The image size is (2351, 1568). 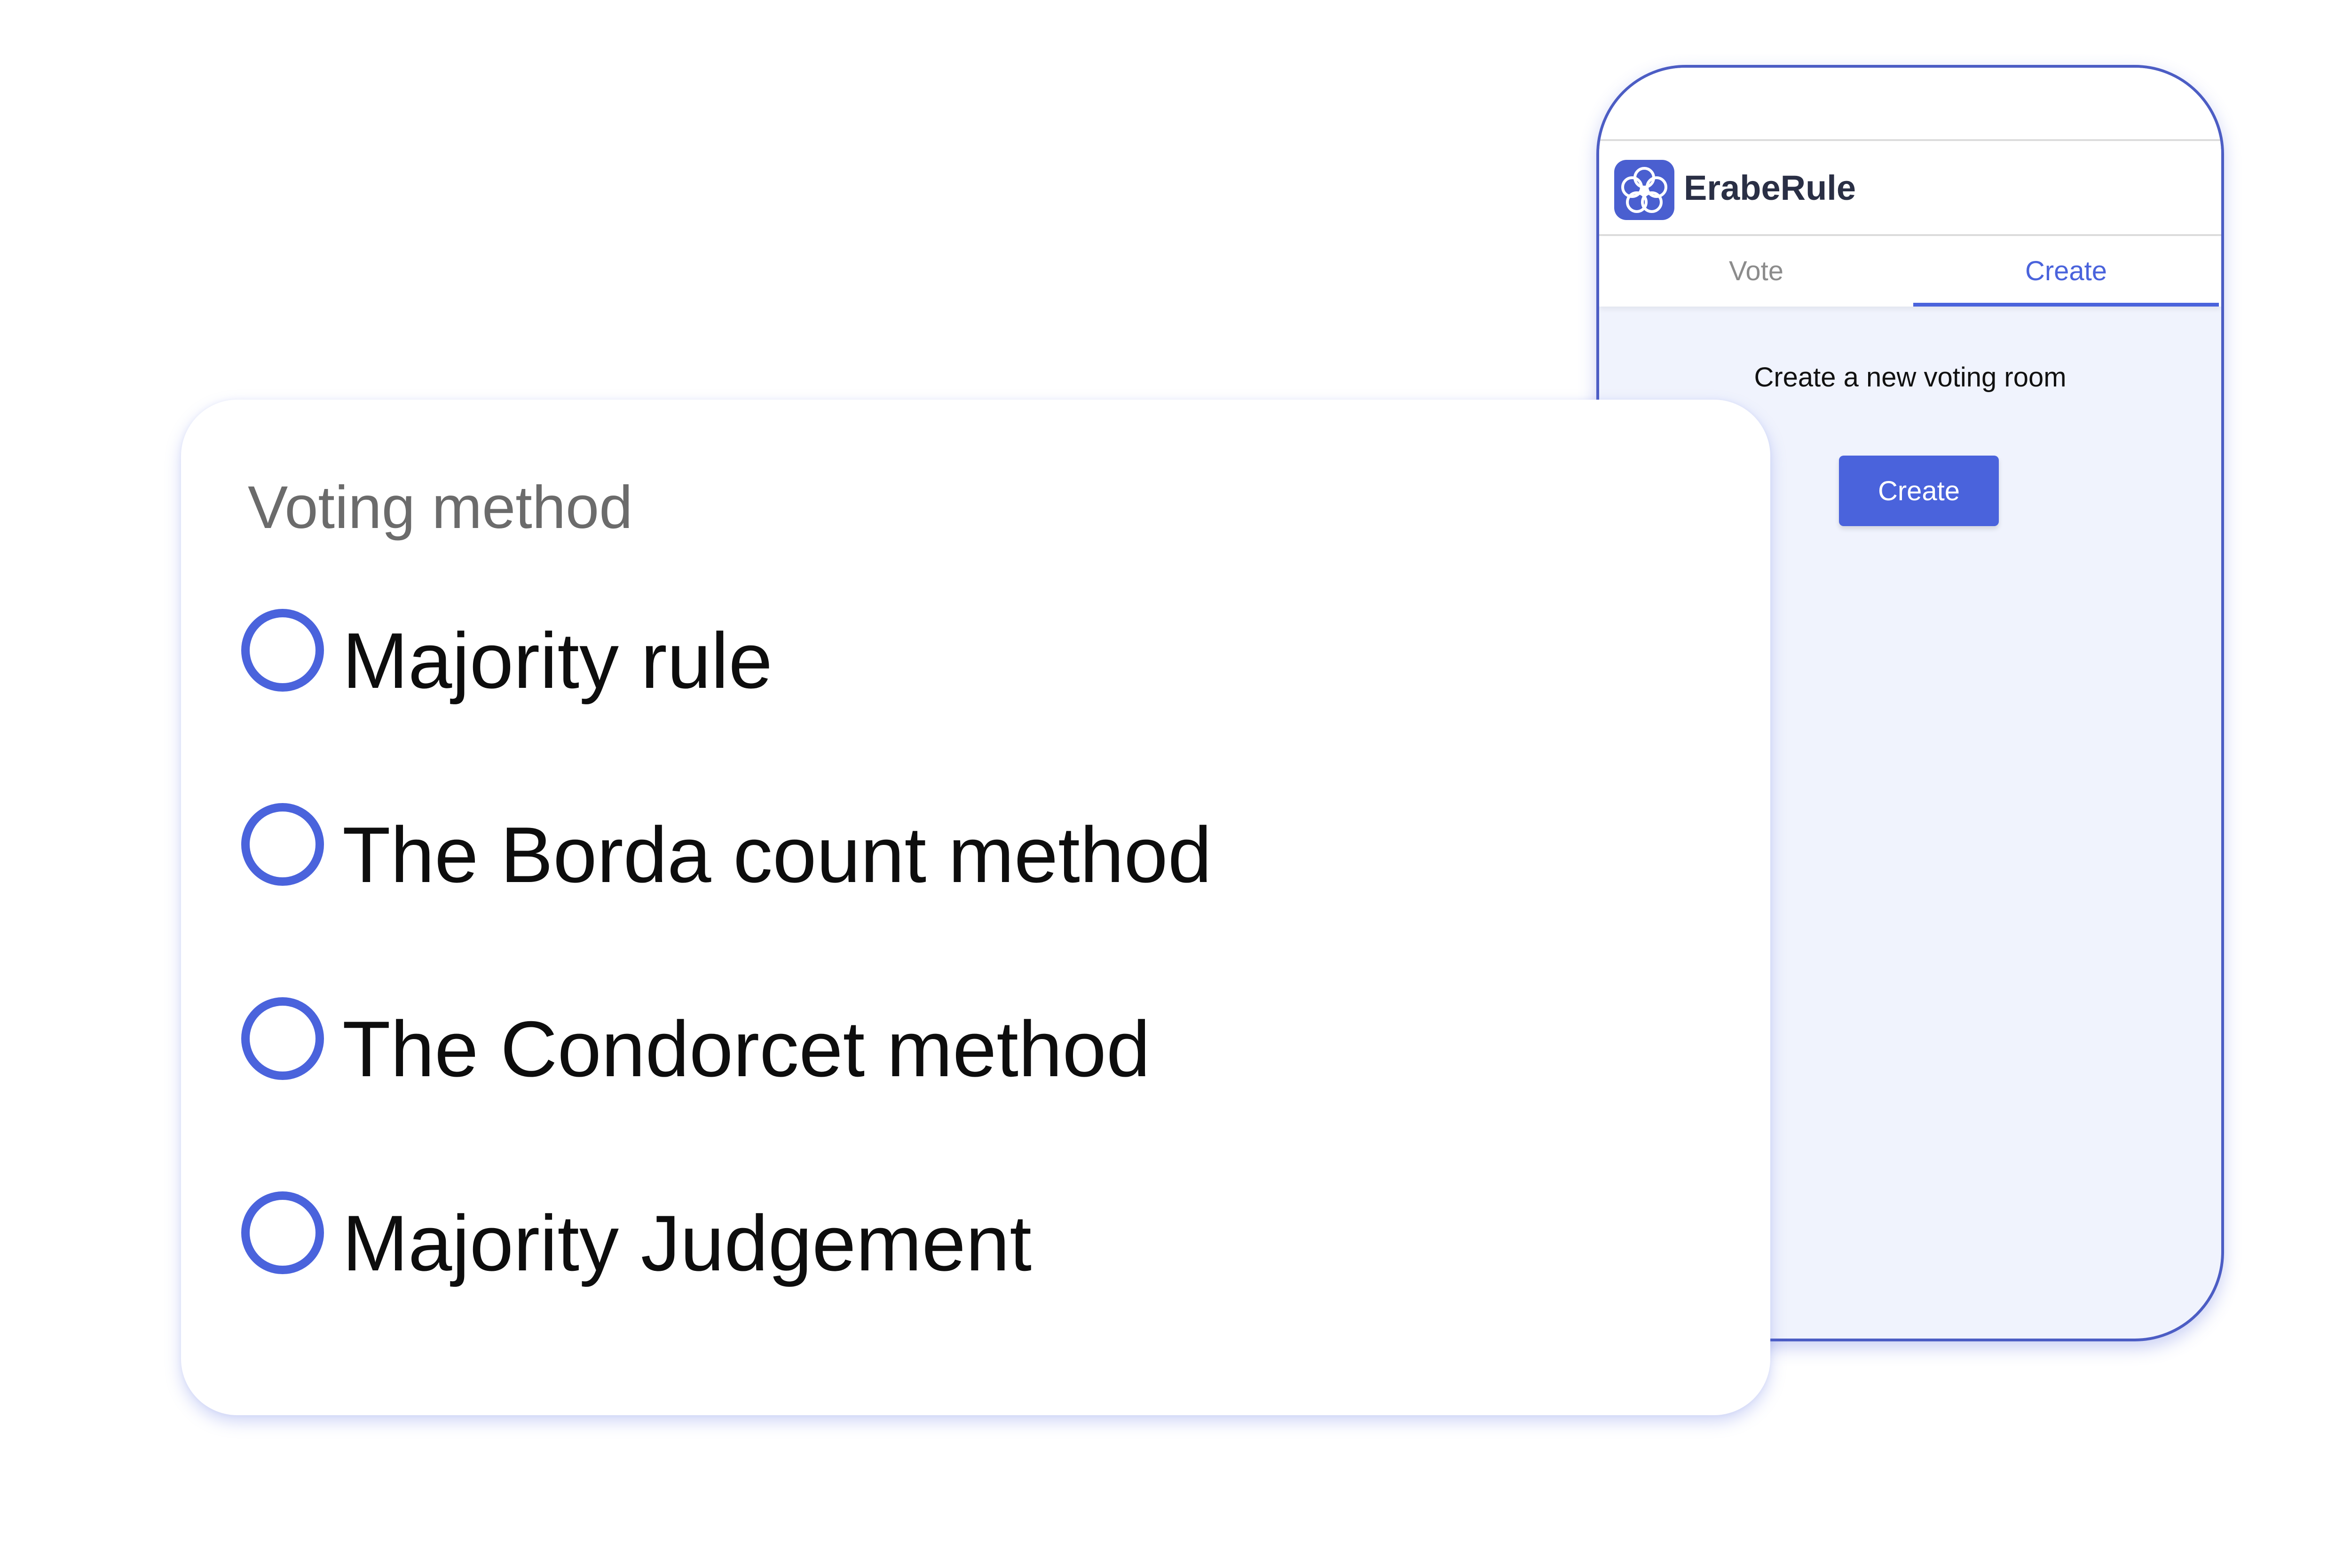 I want to click on tab-bar: Vote Create, so click(x=1910, y=272).